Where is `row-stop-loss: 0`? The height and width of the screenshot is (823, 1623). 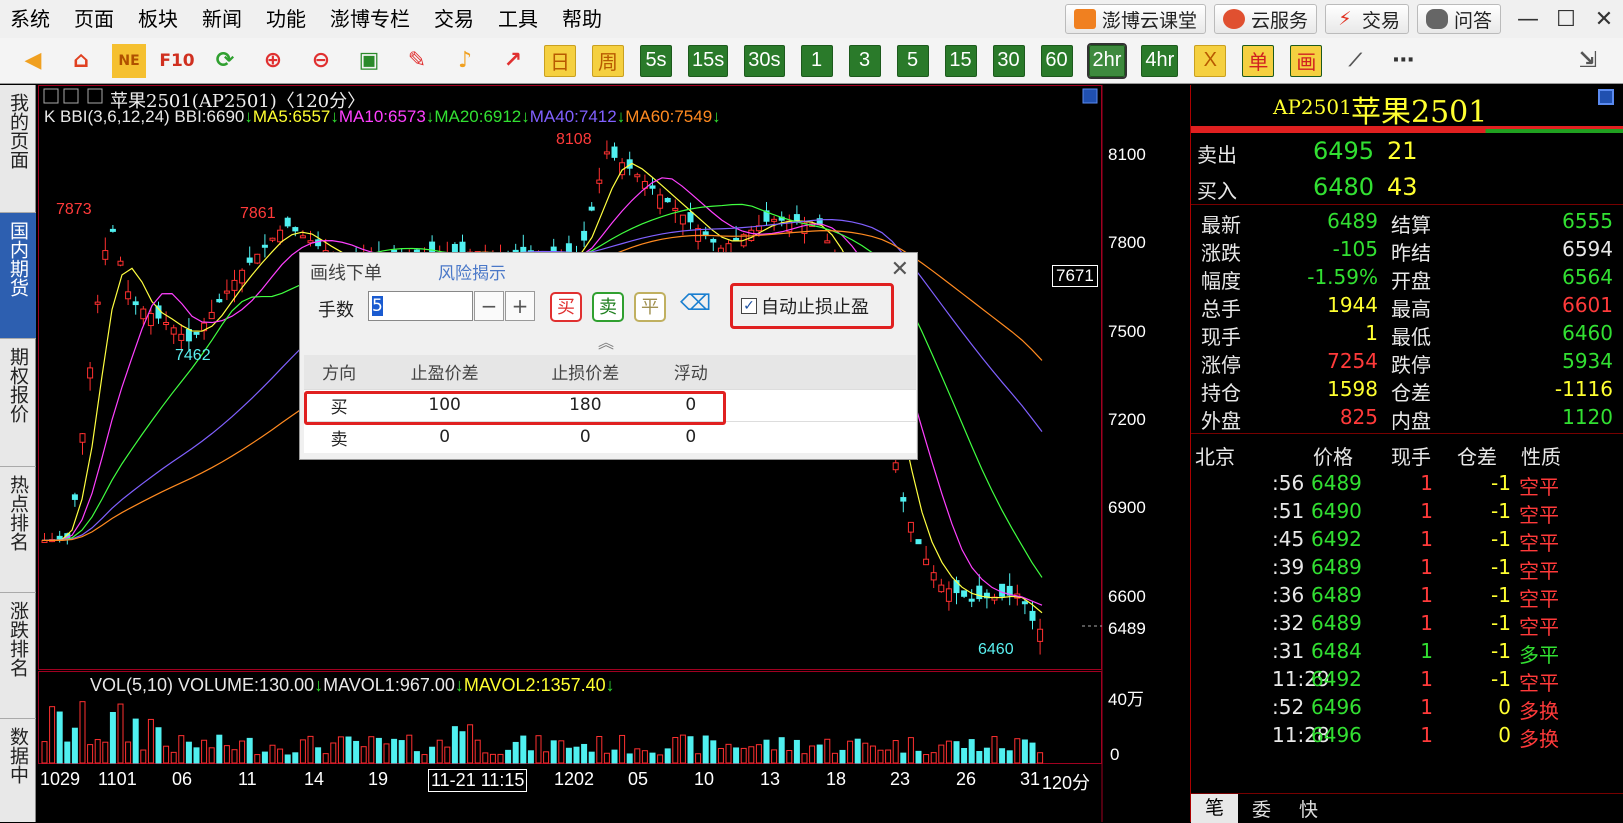
row-stop-loss: 0 is located at coordinates (585, 436).